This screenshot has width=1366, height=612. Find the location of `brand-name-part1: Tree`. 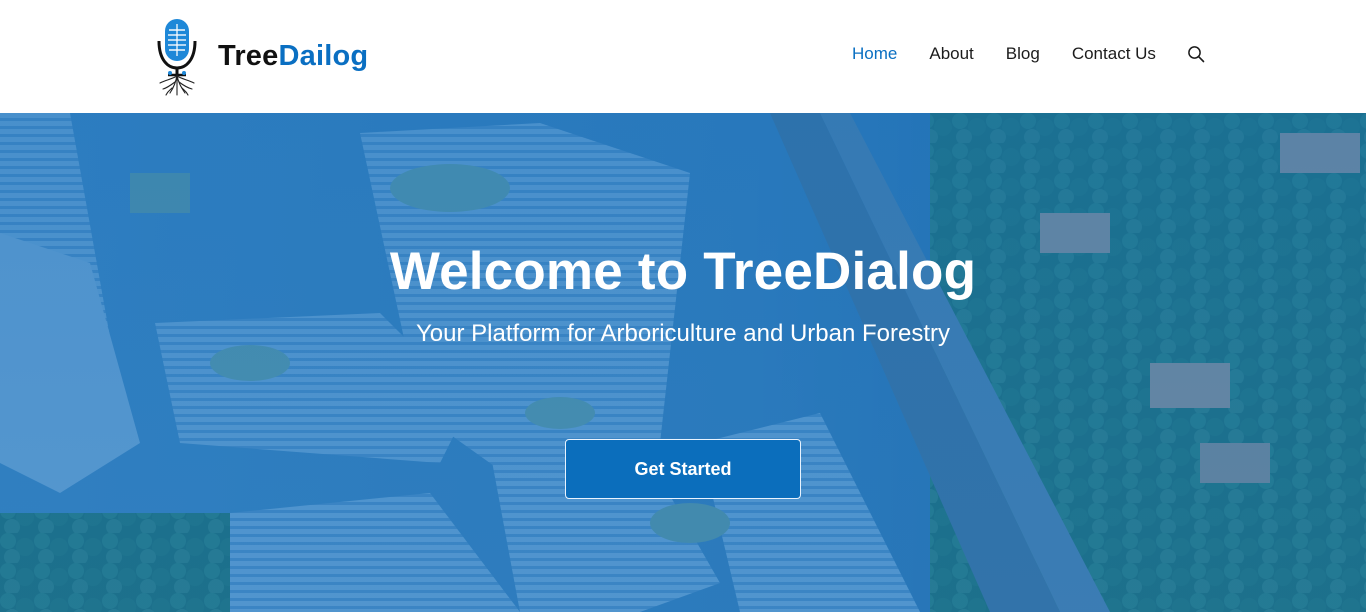

brand-name-part1: Tree is located at coordinates (248, 55).